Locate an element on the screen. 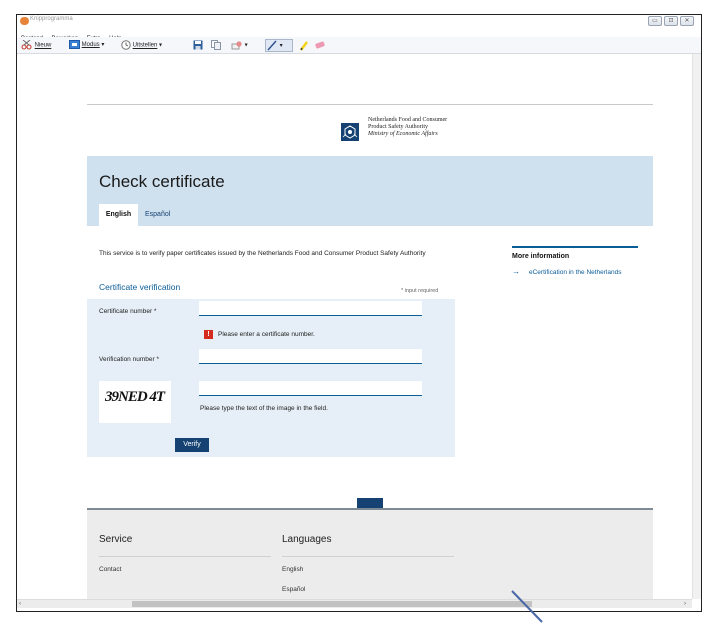 This screenshot has width=716, height=624. eraser-button is located at coordinates (320, 45).